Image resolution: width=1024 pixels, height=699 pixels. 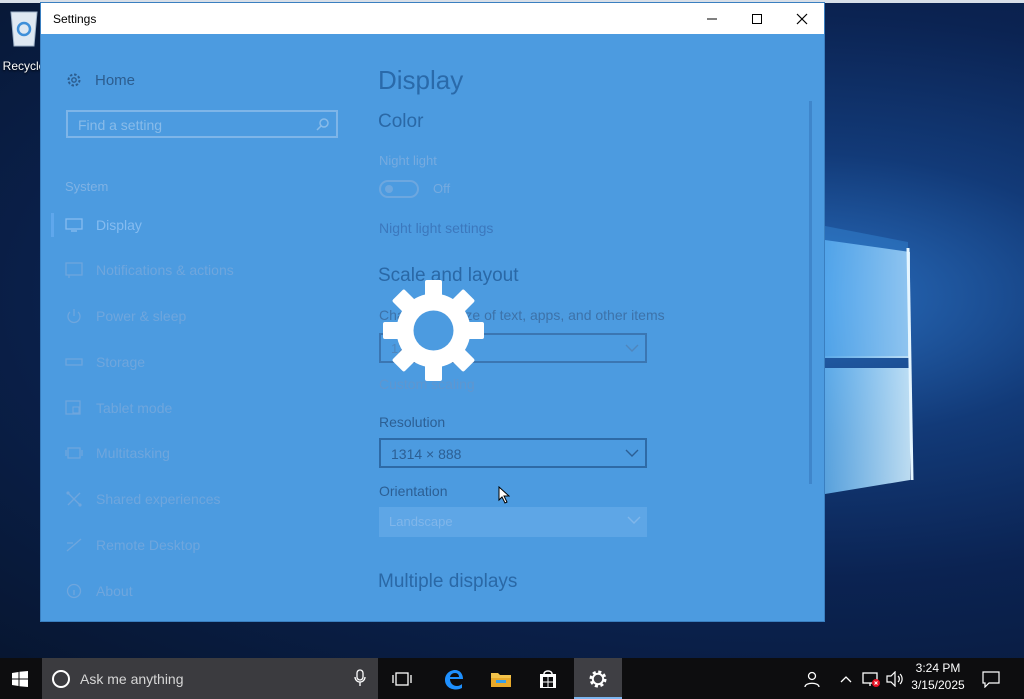 What do you see at coordinates (115, 80) in the screenshot?
I see `nav-home-label: Home` at bounding box center [115, 80].